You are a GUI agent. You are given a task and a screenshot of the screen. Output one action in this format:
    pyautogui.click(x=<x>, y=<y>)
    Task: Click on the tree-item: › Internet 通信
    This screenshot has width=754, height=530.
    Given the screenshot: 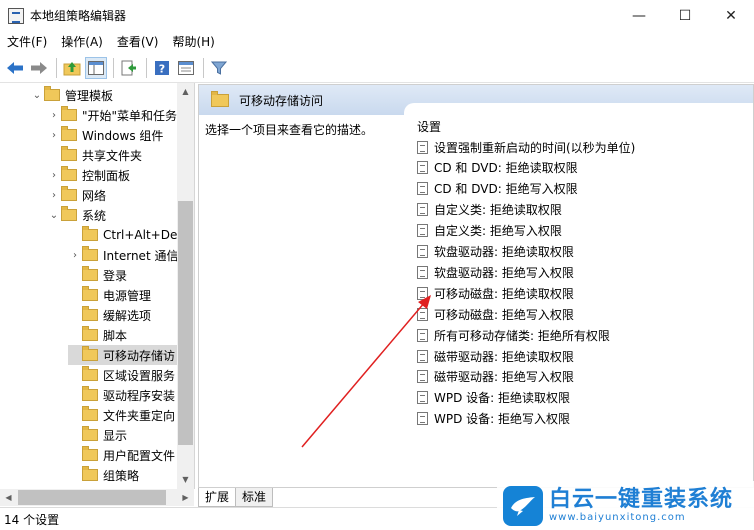 What is the action you would take?
    pyautogui.click(x=123, y=255)
    